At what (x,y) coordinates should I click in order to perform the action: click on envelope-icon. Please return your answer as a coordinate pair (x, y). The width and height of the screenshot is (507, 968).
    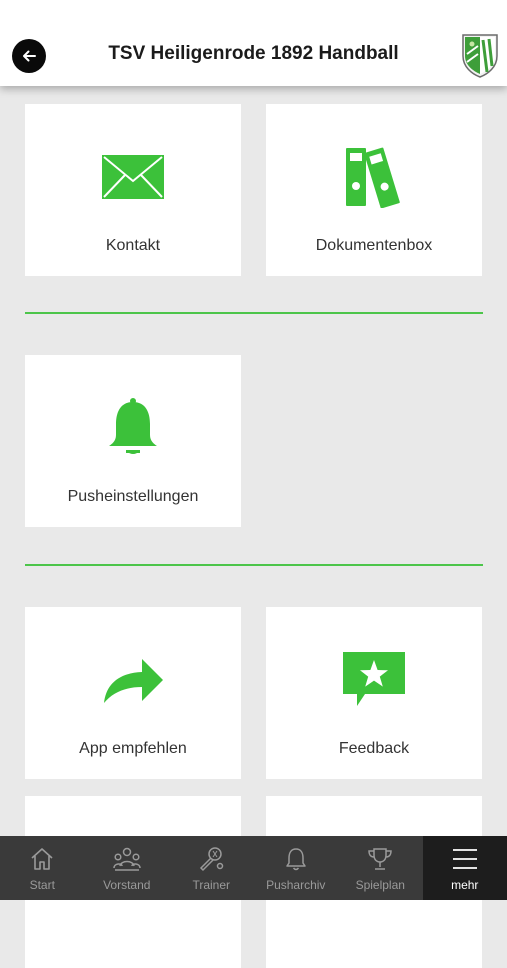
    Looking at the image, I should click on (133, 177).